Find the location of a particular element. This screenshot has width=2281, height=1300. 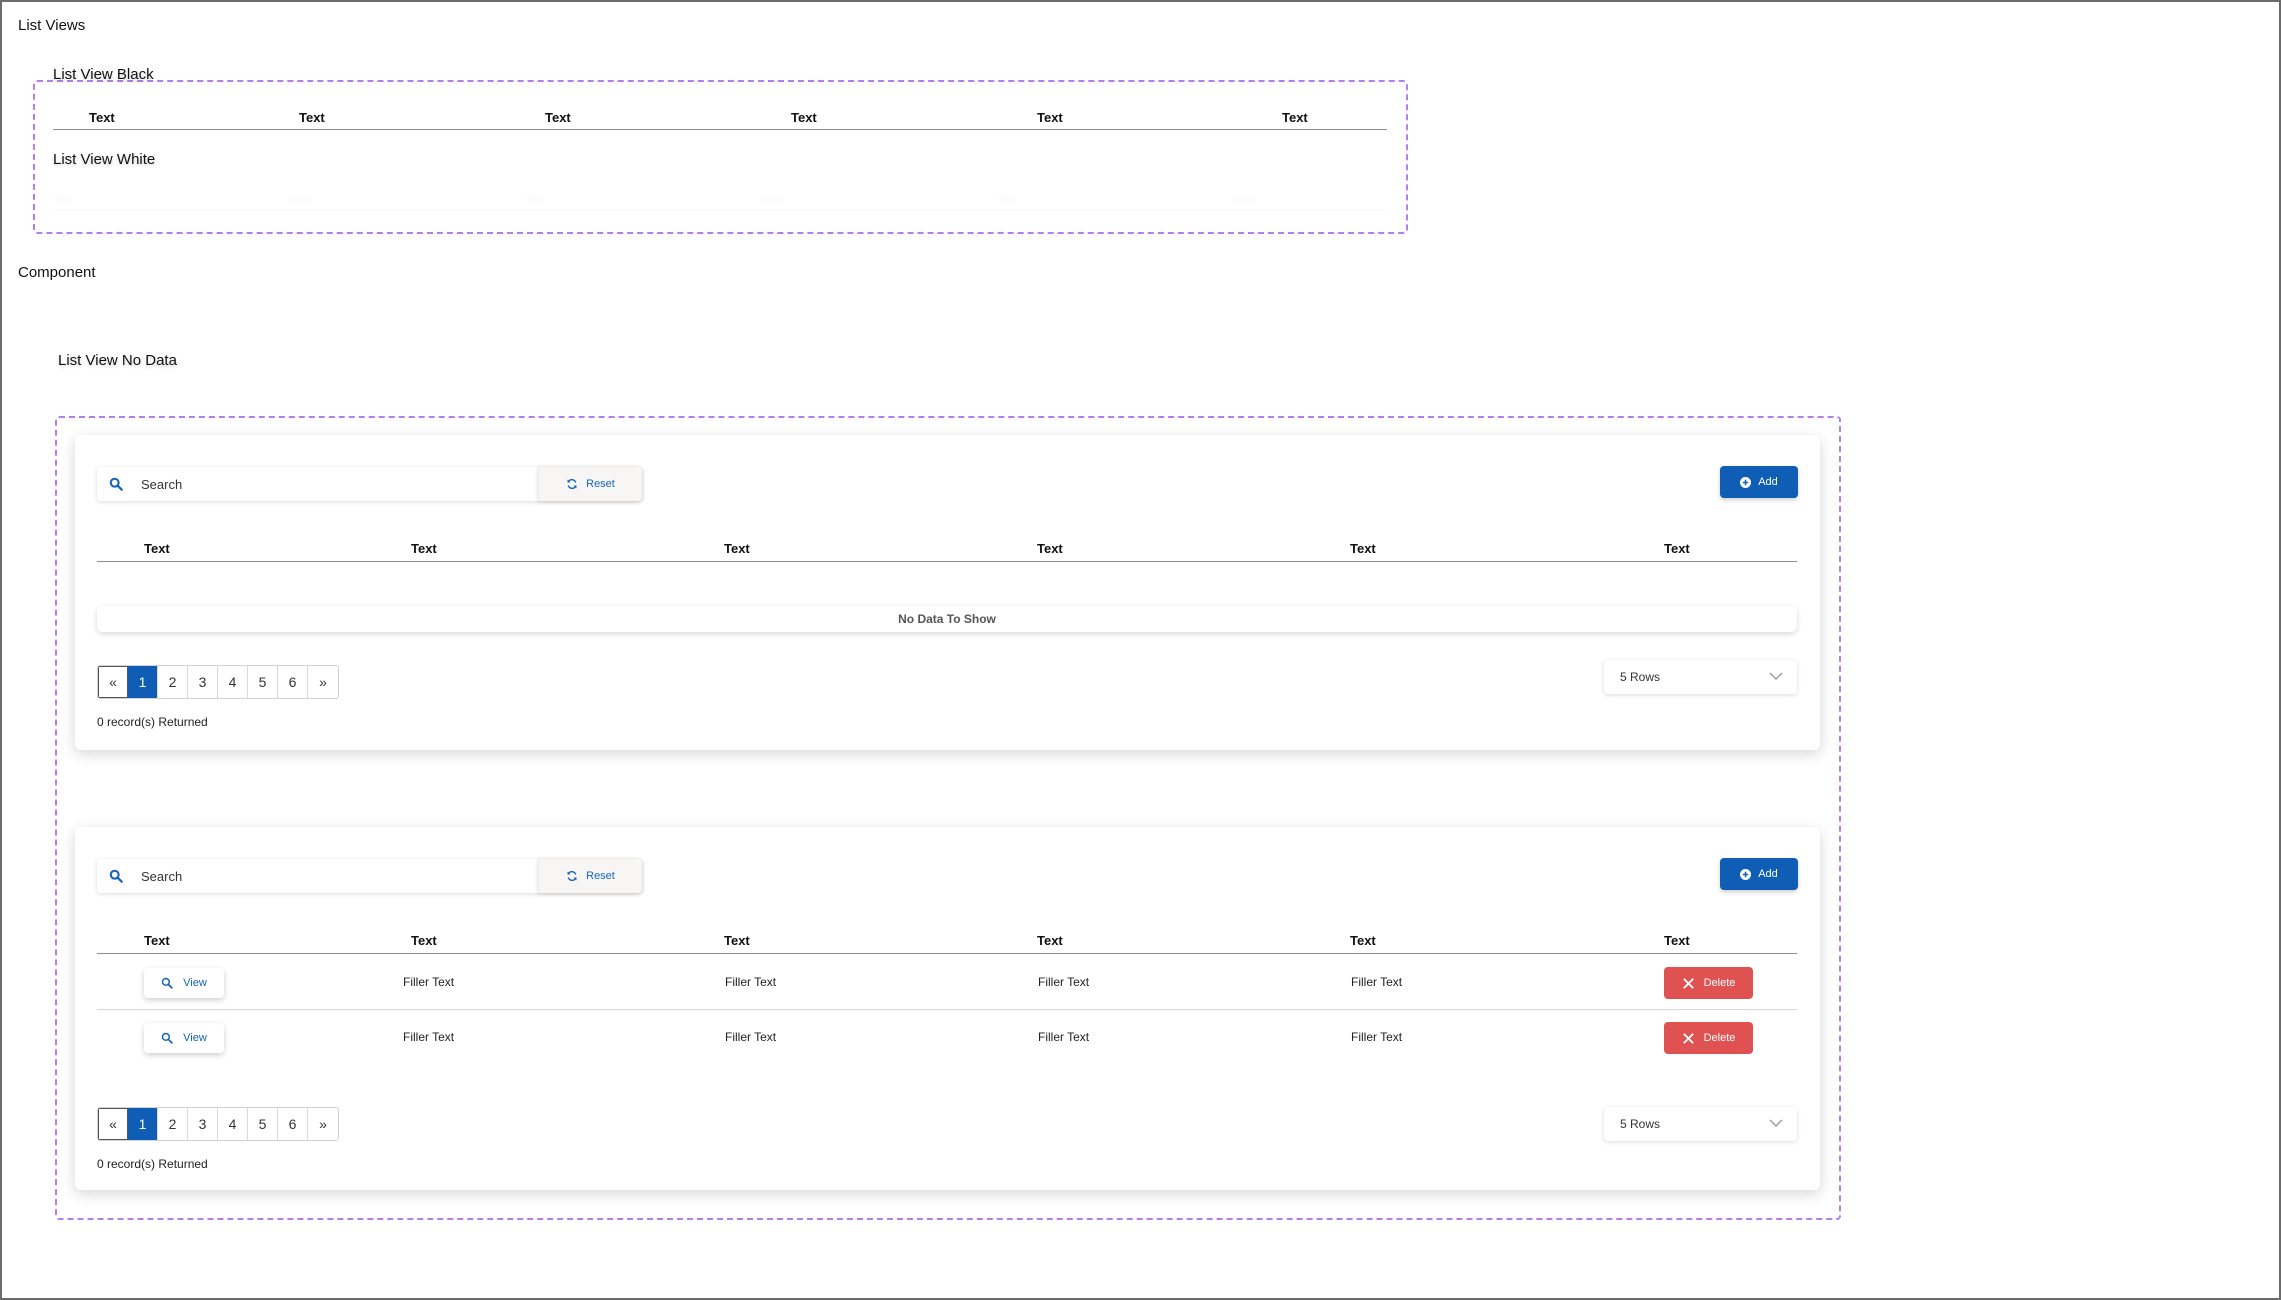

list-view-black-header: Text Text Text Text Text Text is located at coordinates (720, 119).